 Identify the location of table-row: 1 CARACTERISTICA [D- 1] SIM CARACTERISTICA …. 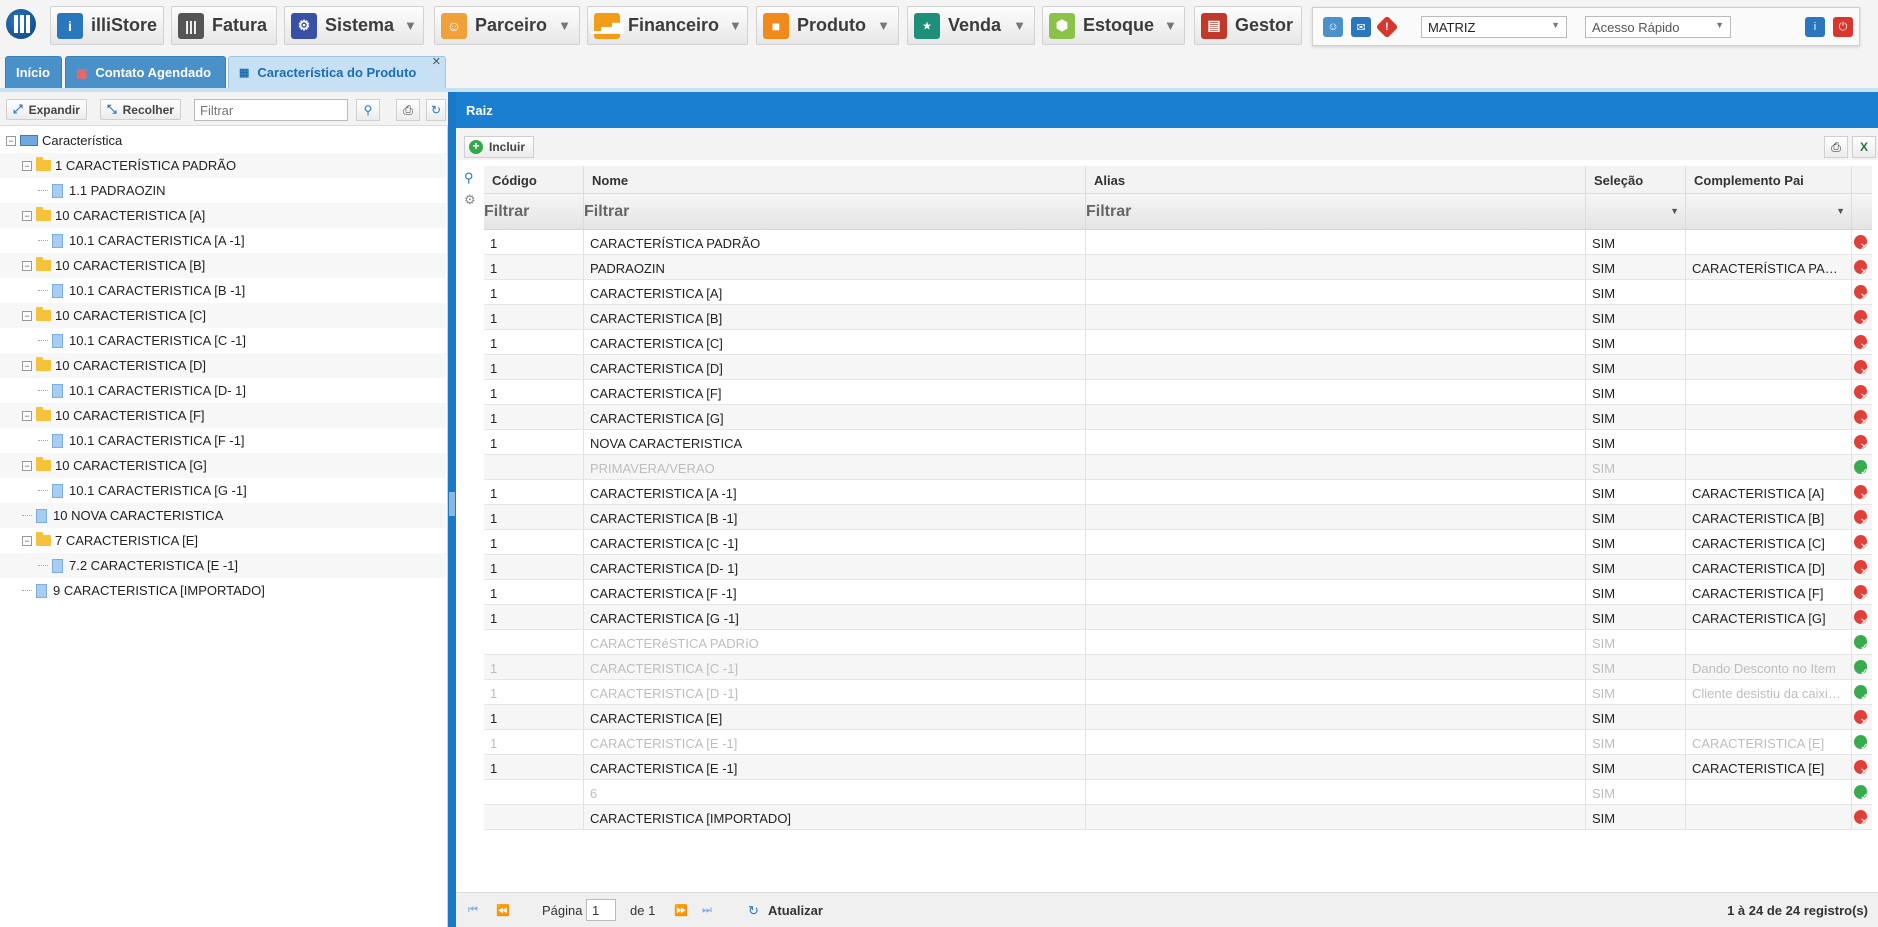
(1178, 567).